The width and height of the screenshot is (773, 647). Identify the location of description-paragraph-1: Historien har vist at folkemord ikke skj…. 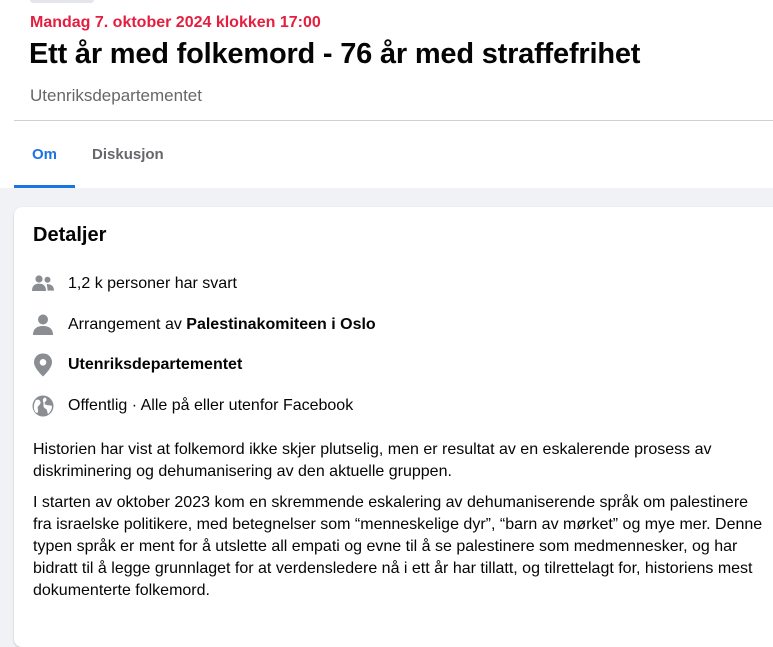
(372, 460).